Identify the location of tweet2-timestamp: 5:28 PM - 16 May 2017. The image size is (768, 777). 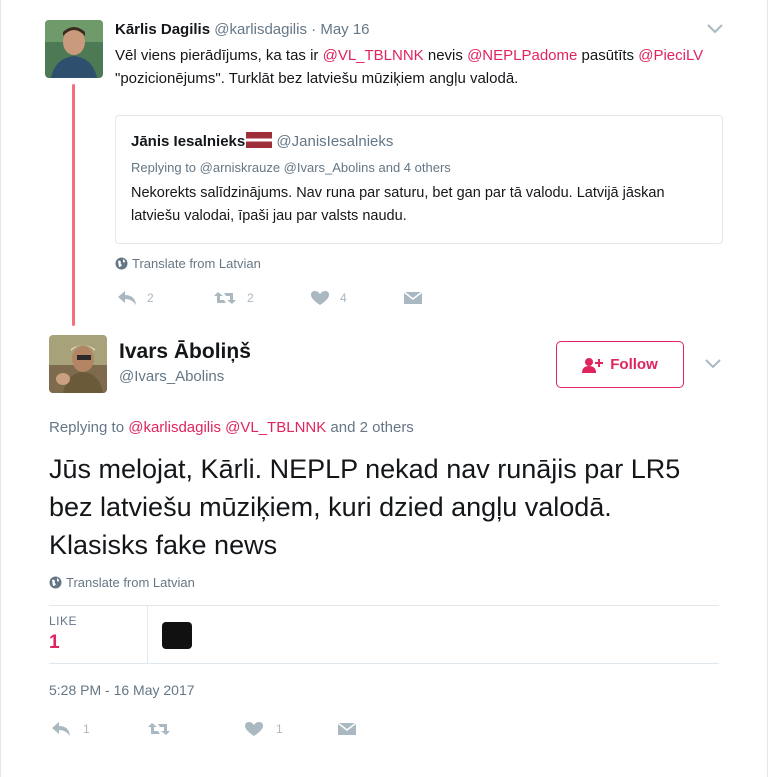
(122, 690).